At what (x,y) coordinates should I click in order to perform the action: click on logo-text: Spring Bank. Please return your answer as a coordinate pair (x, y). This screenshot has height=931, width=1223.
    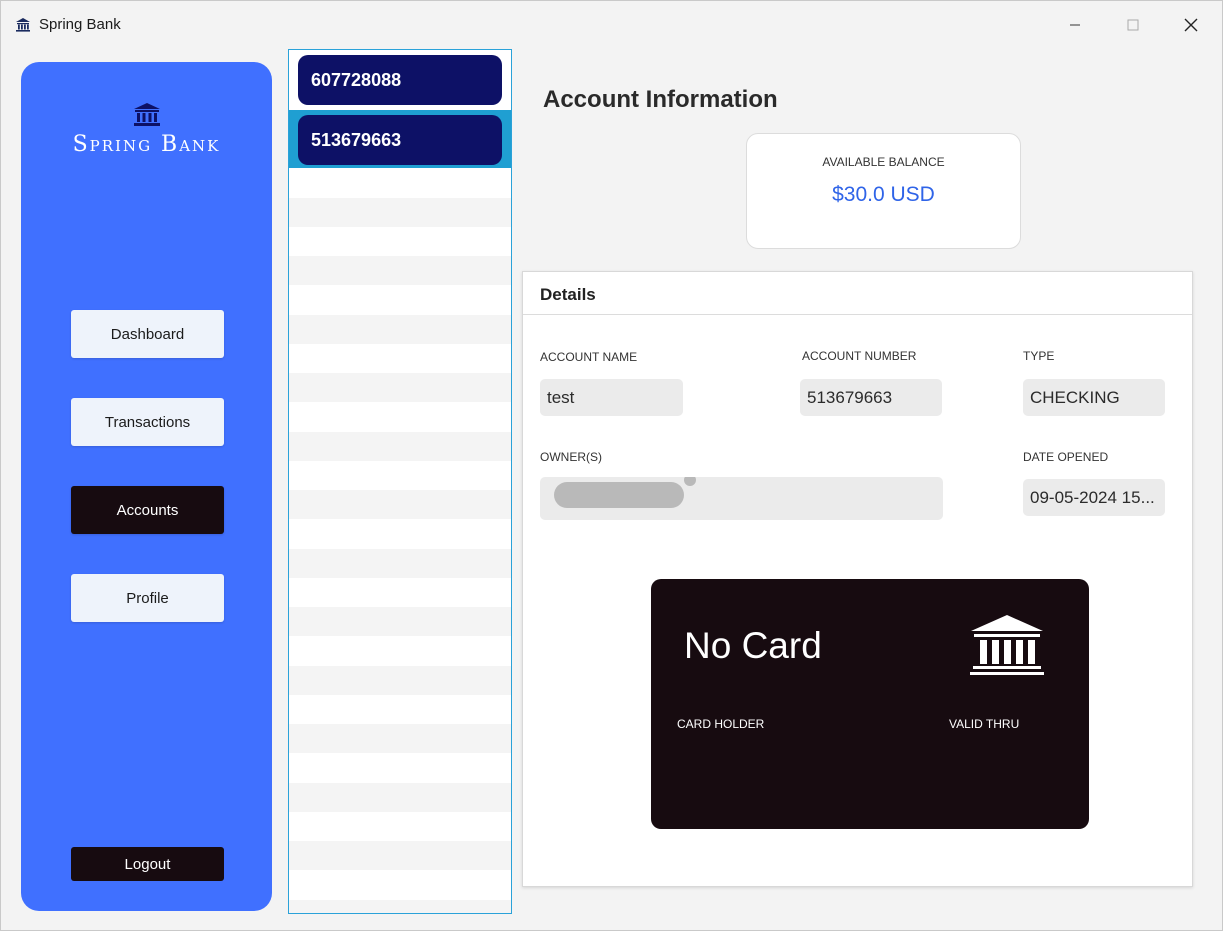
    Looking at the image, I should click on (146, 144).